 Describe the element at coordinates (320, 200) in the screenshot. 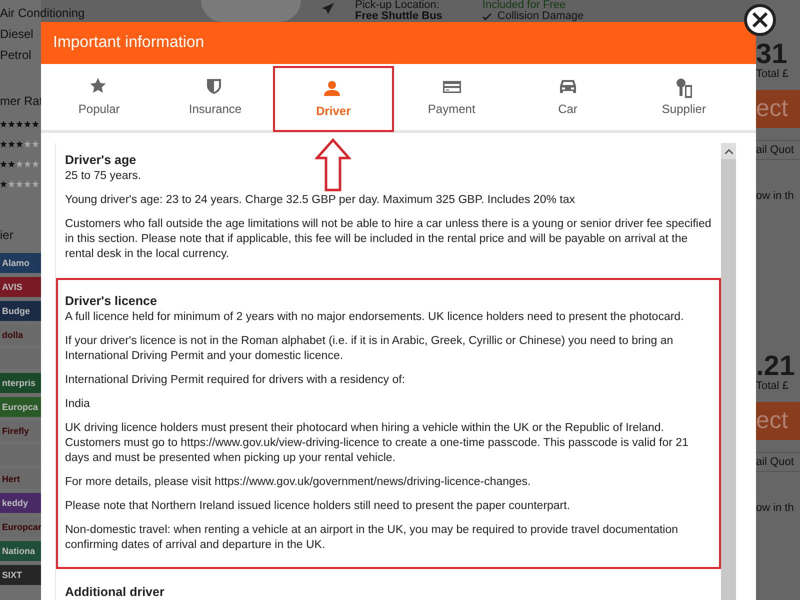

I see `paragraph: Young driver's age: 23 to 24 years. Charge 32.5 GBP per day. Maximum 325 GBP. Includes 20% tax` at that location.